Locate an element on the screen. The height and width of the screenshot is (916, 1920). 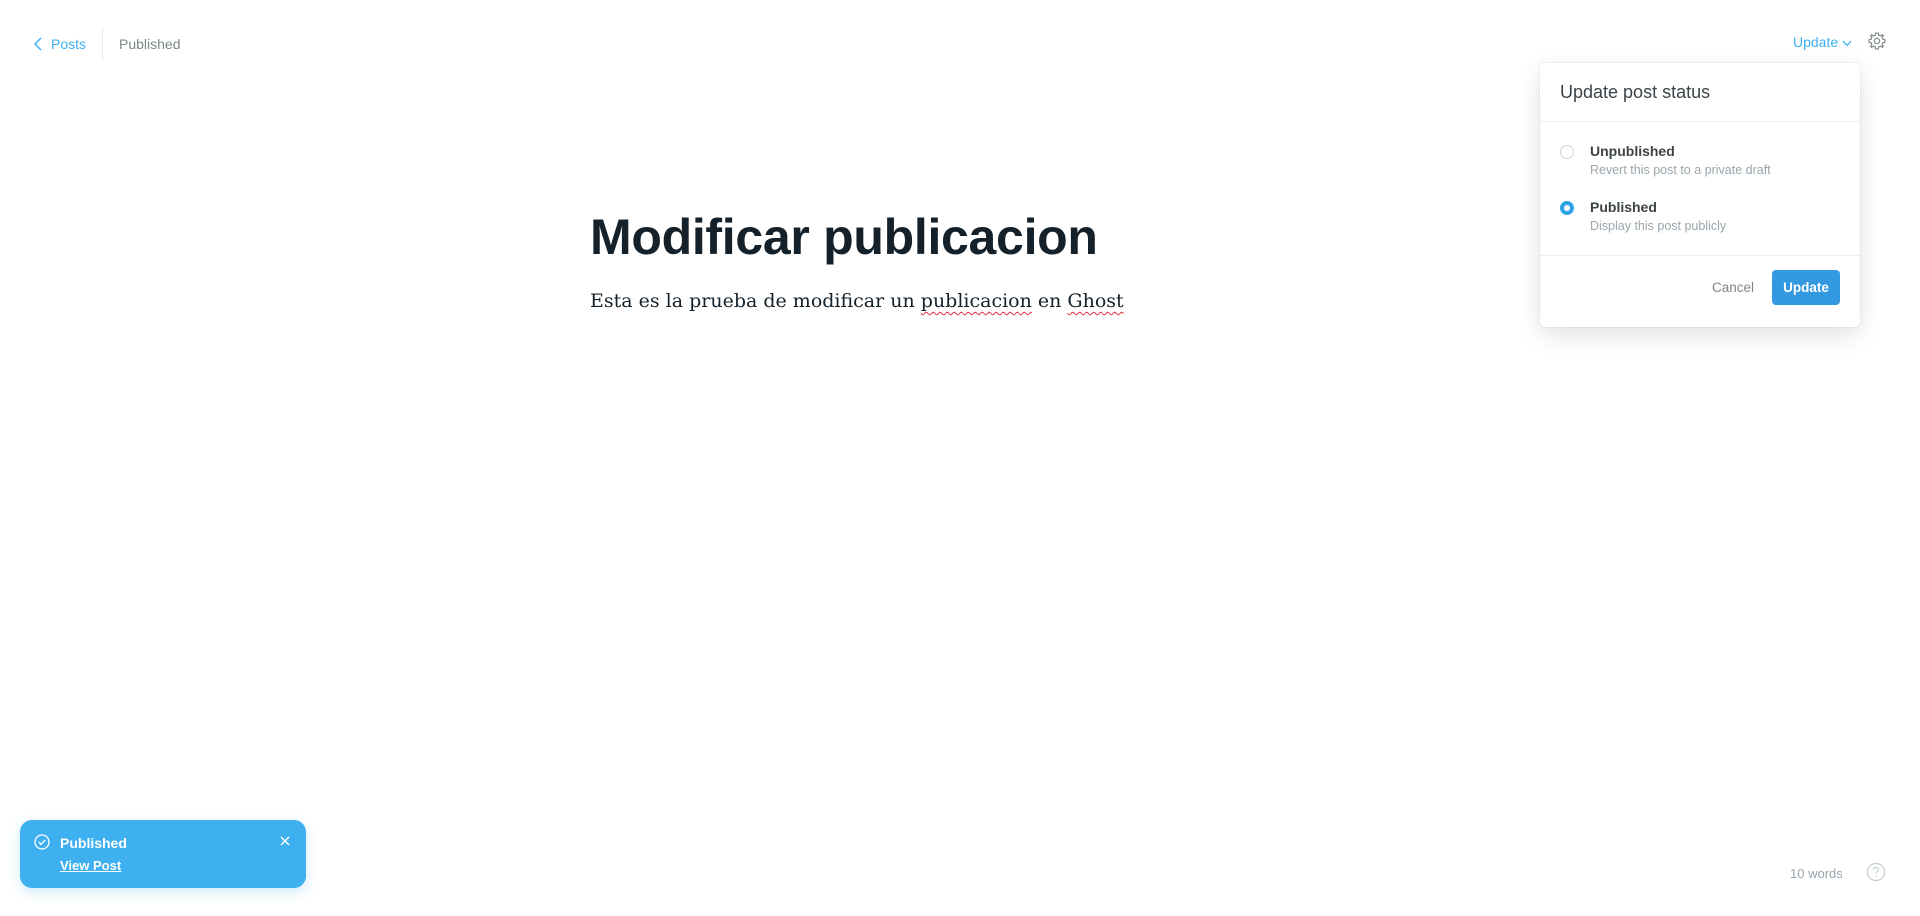
body-text-2: en is located at coordinates (1049, 301).